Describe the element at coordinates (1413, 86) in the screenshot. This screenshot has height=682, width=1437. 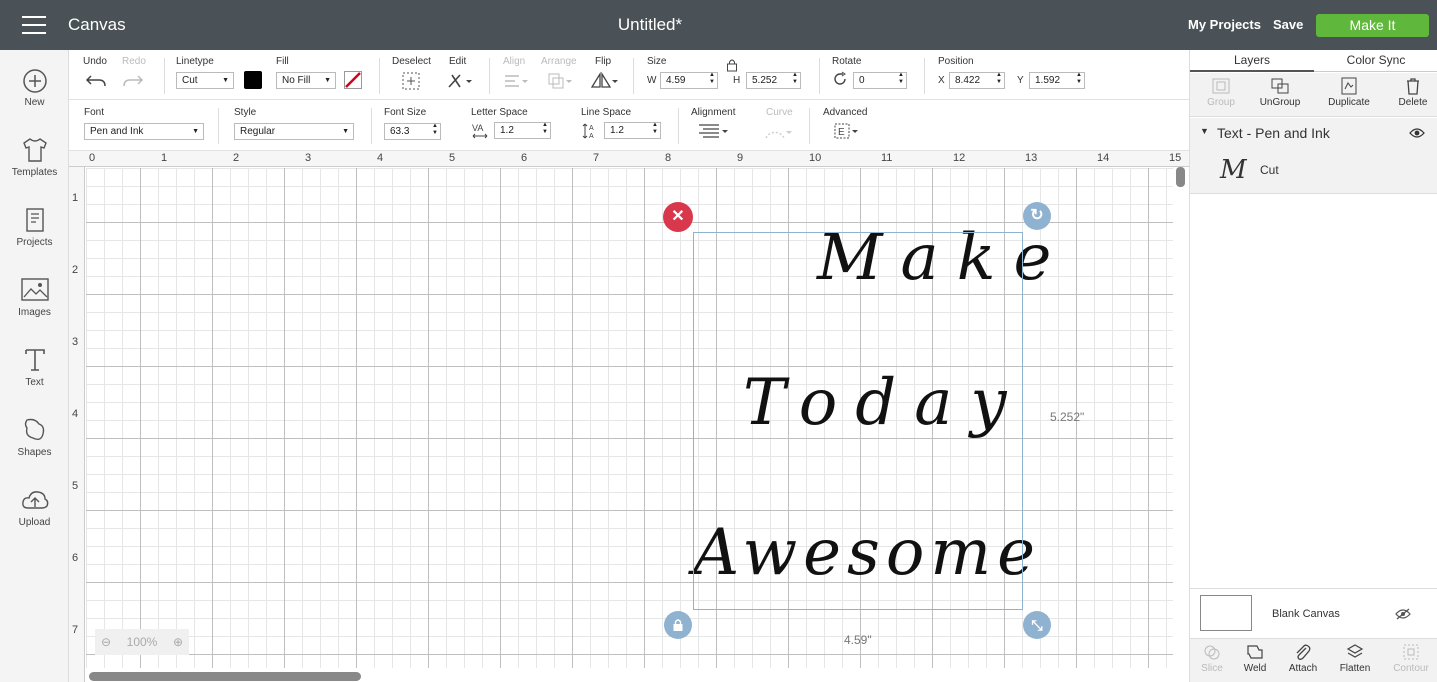
I see `trash-icon` at that location.